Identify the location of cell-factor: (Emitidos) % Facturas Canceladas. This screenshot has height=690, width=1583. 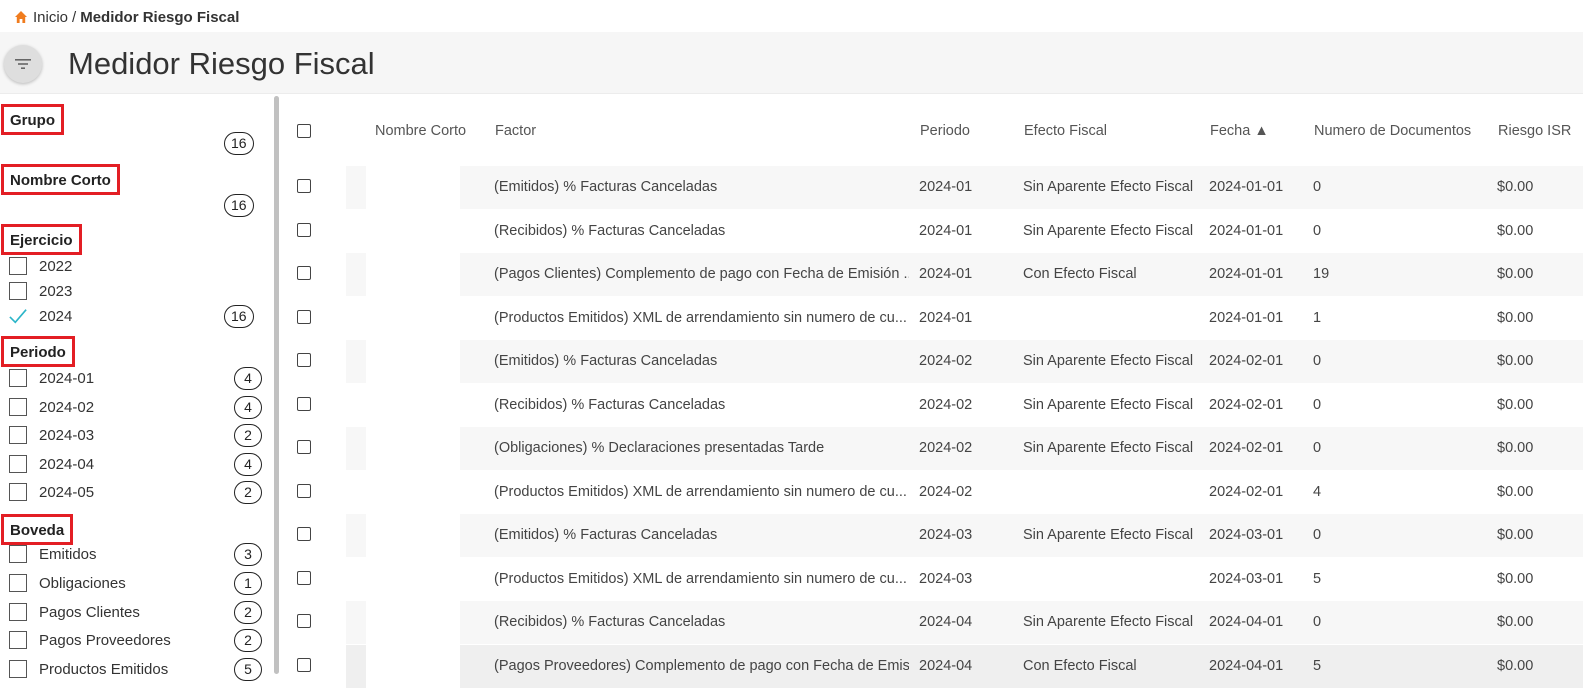
(606, 187).